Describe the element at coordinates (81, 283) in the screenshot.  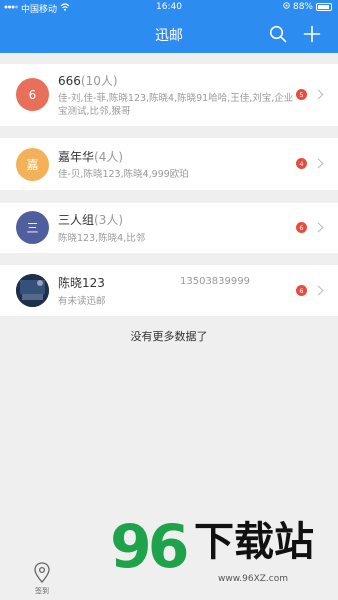
I see `contact-name: 陈晓123` at that location.